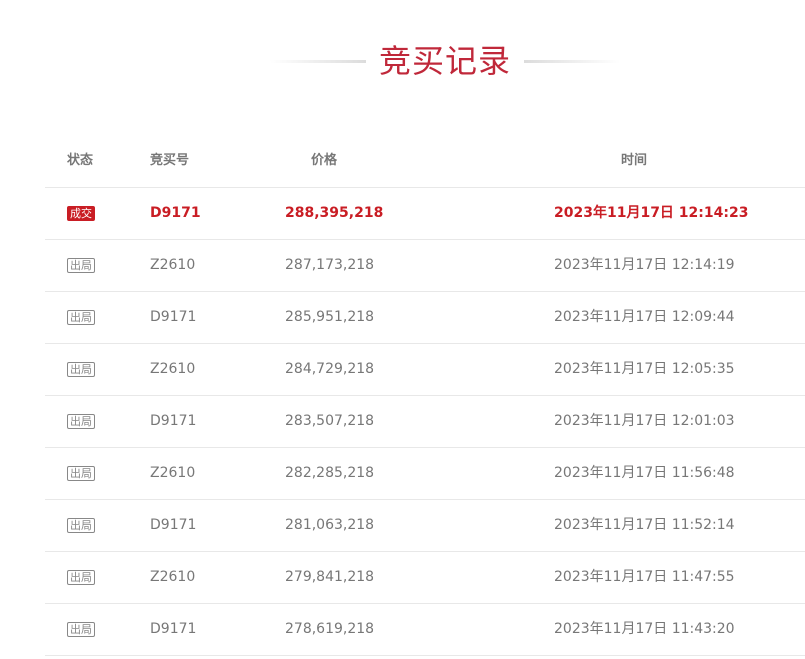 This screenshot has height=659, width=805. Describe the element at coordinates (425, 161) in the screenshot. I see `table-header: 状态 竞买号 价格 时间` at that location.